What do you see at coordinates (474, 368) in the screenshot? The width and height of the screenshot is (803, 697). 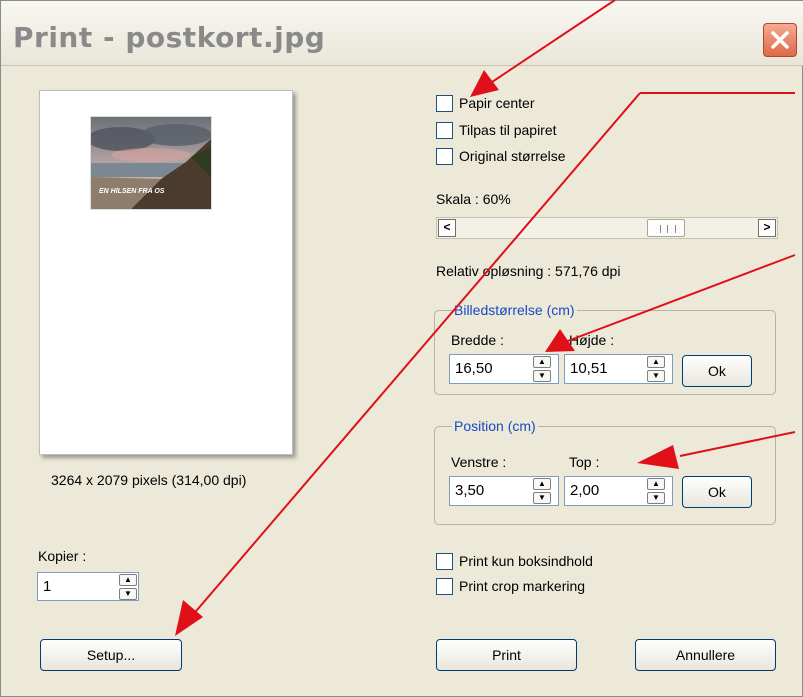 I see `width-value: 16,50` at bounding box center [474, 368].